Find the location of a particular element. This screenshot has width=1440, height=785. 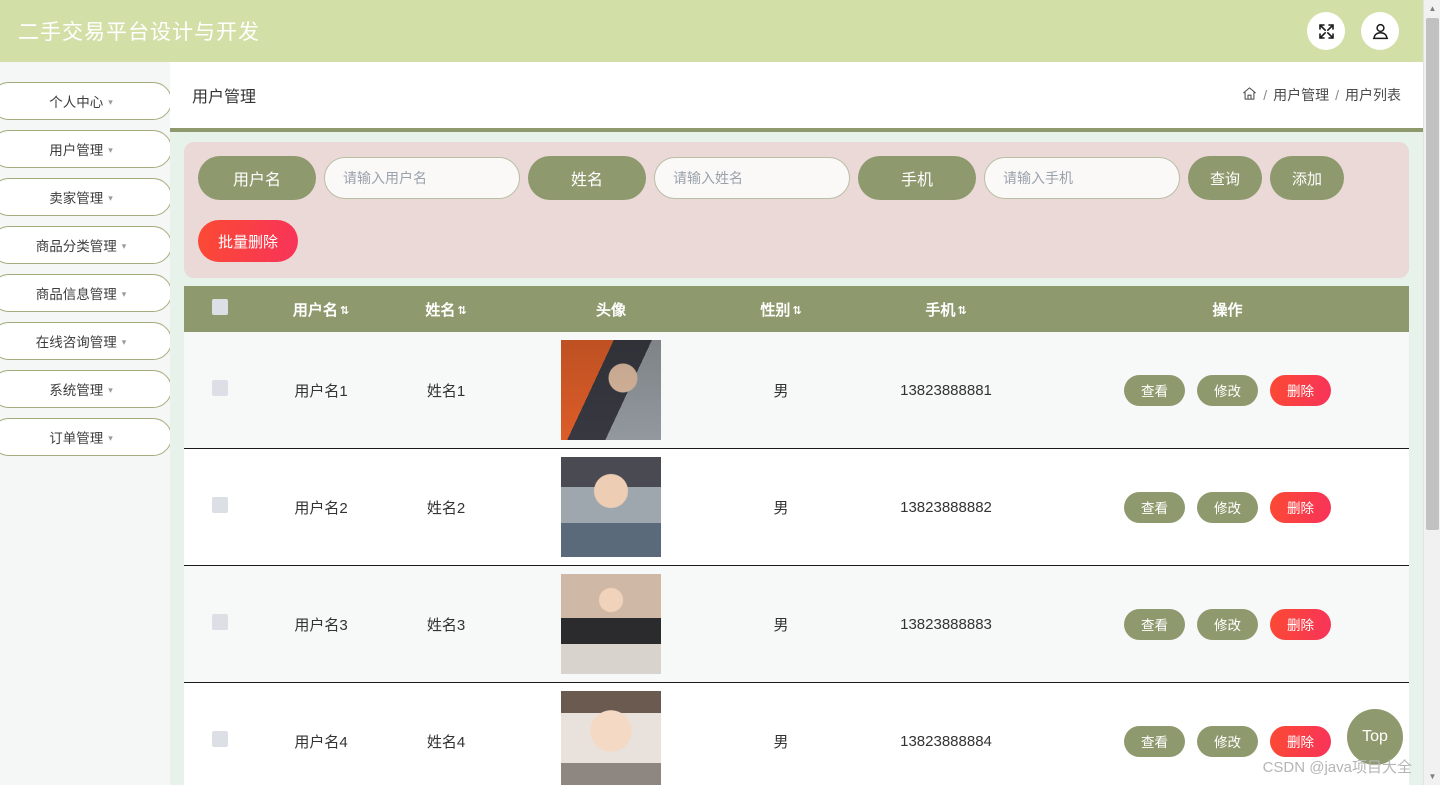

column-label: 用户名 is located at coordinates (315, 310).